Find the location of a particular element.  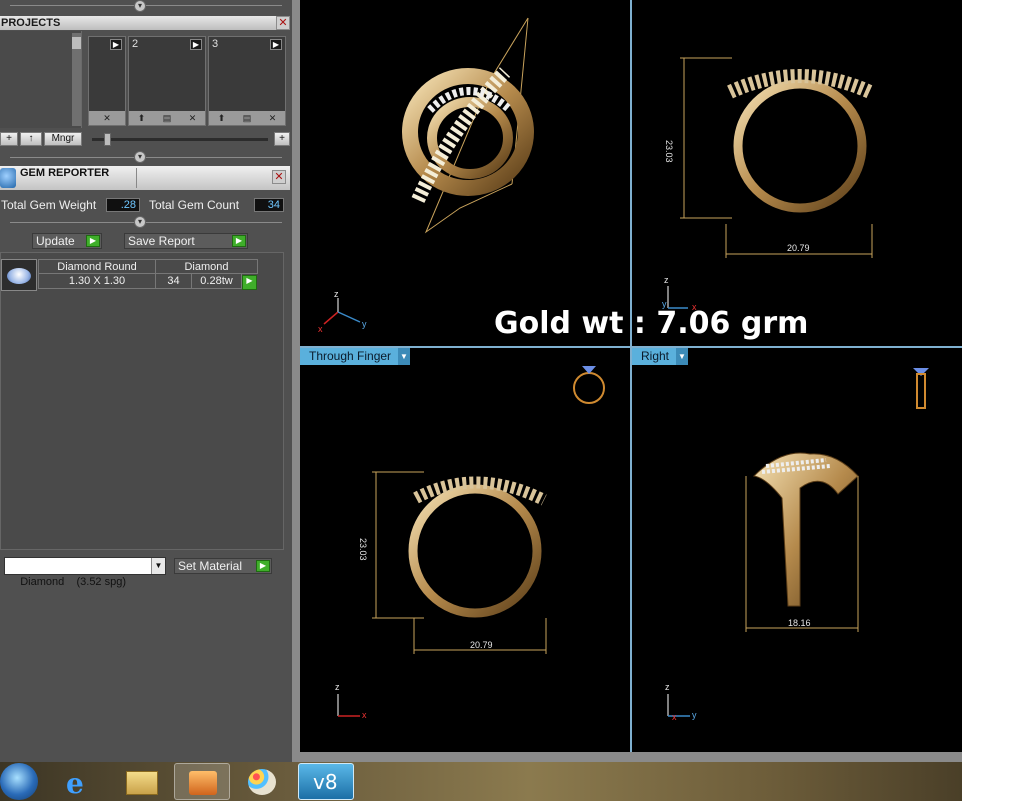

update-go-icon: ▶ is located at coordinates (93, 241).